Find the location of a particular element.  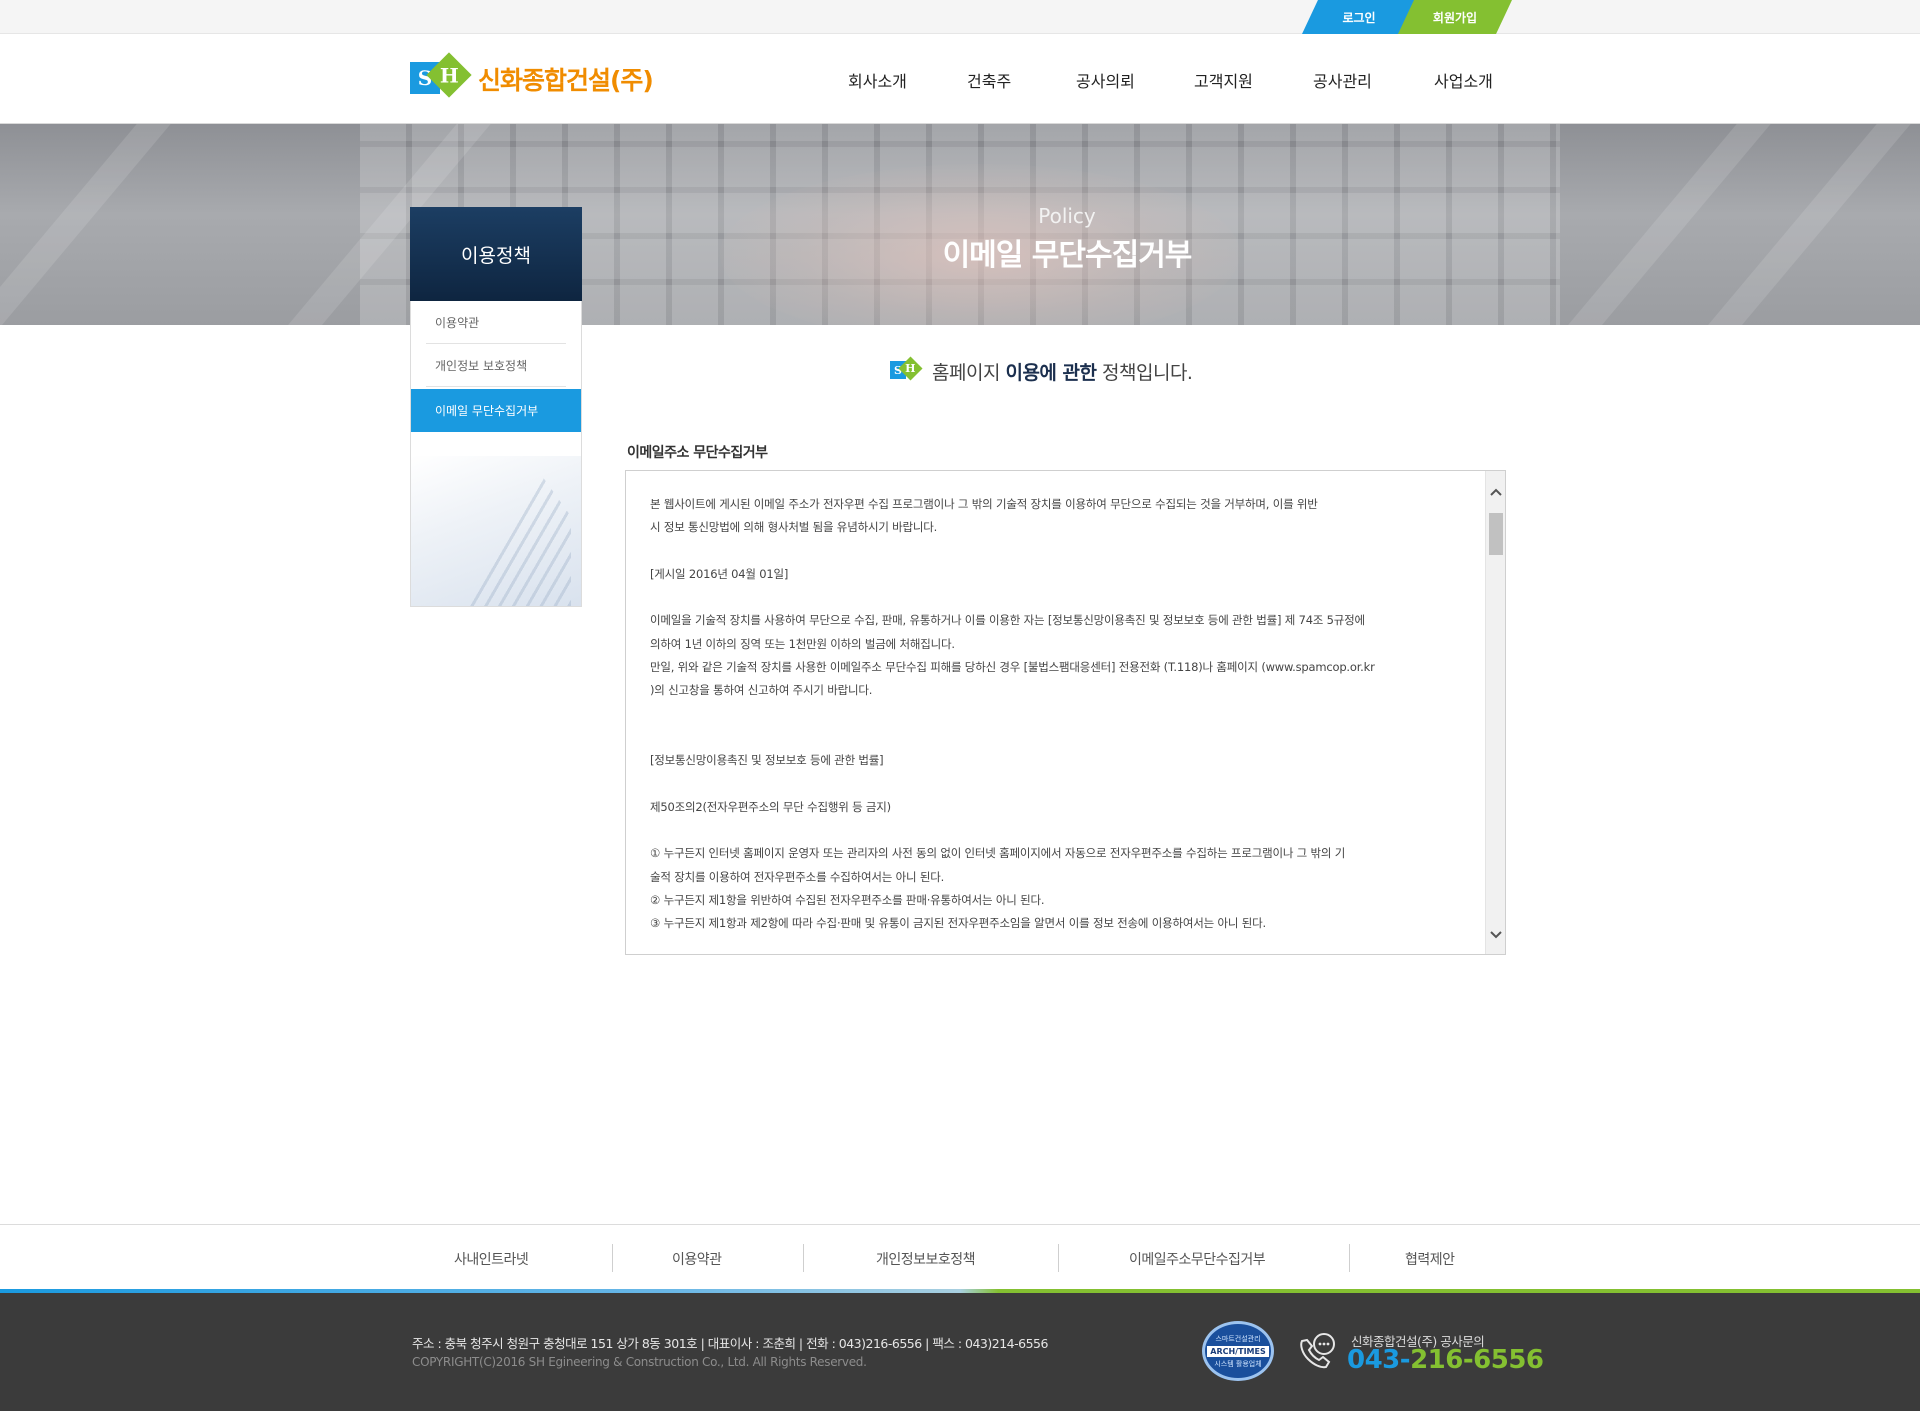

policy-scrollbar is located at coordinates (1495, 712).